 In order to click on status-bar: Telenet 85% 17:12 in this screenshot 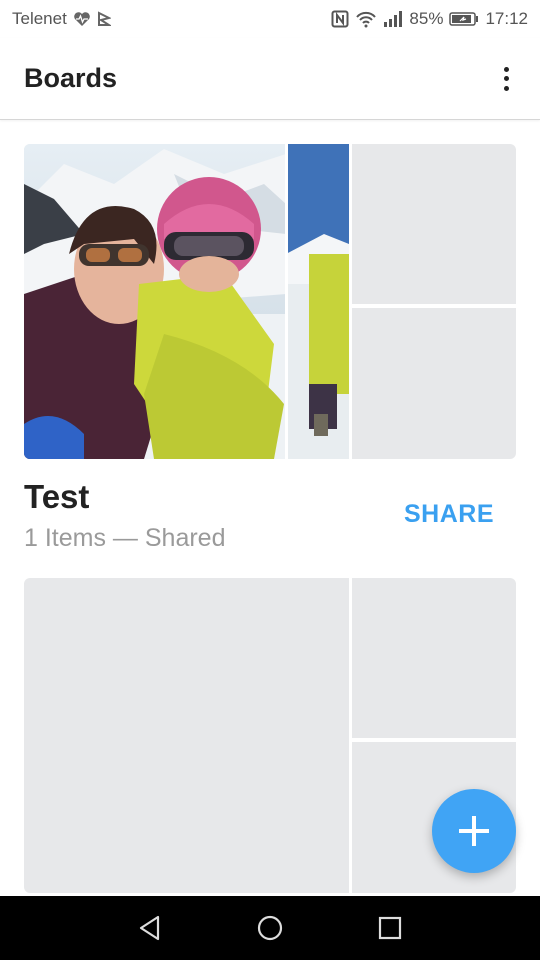, I will do `click(270, 19)`.